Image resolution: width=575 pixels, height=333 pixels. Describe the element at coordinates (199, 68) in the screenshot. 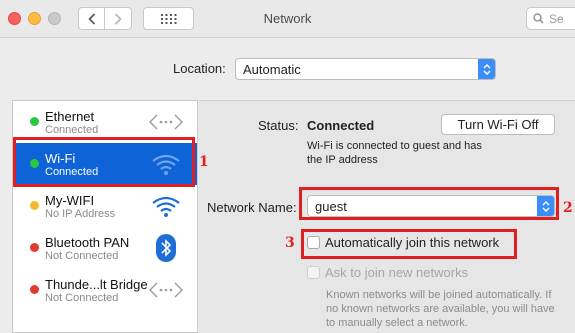

I see `location-label: Location:` at that location.